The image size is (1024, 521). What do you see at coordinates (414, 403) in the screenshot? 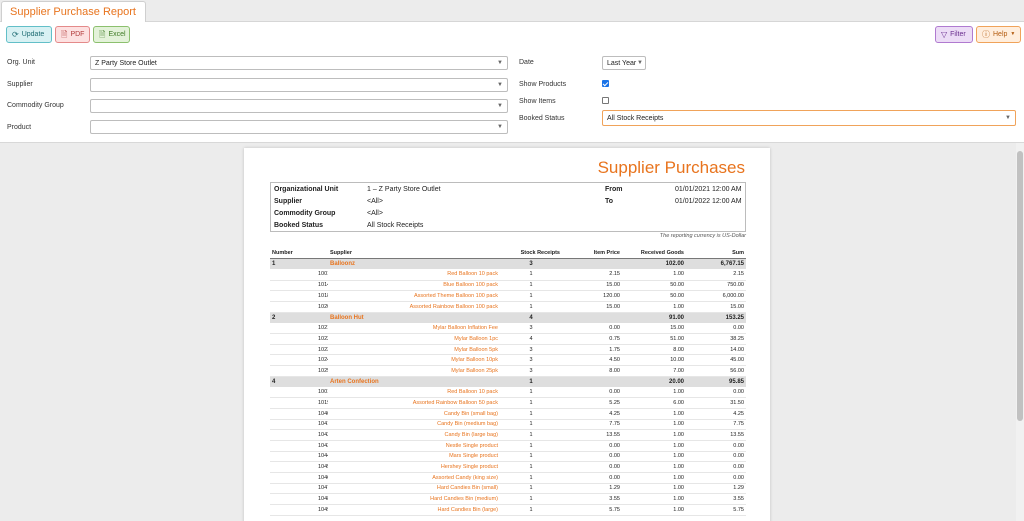
I see `product-name-link: Assorted Rainbow Balloon 50 pack` at bounding box center [414, 403].